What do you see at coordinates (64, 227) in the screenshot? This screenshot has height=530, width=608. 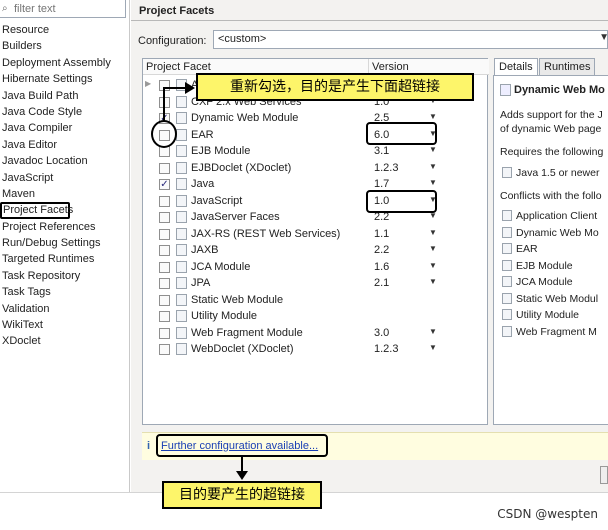 I see `sidebar-item-project-references: Project References` at bounding box center [64, 227].